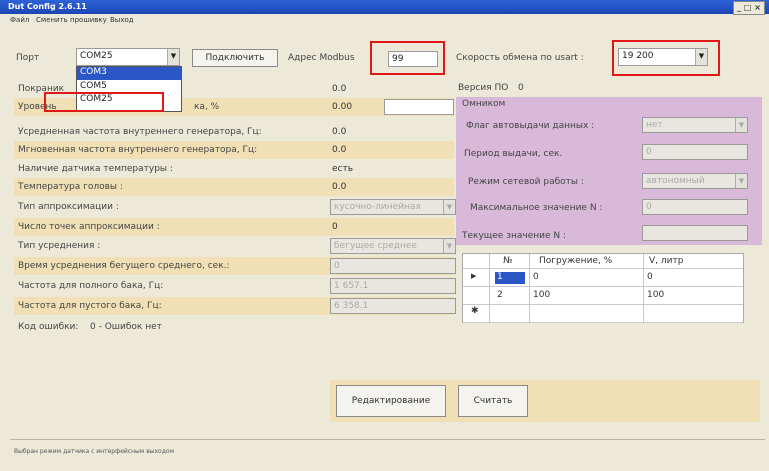 Image resolution: width=769 pixels, height=471 pixels. Describe the element at coordinates (474, 276) in the screenshot. I see `row-pointer-icon: ▶` at that location.